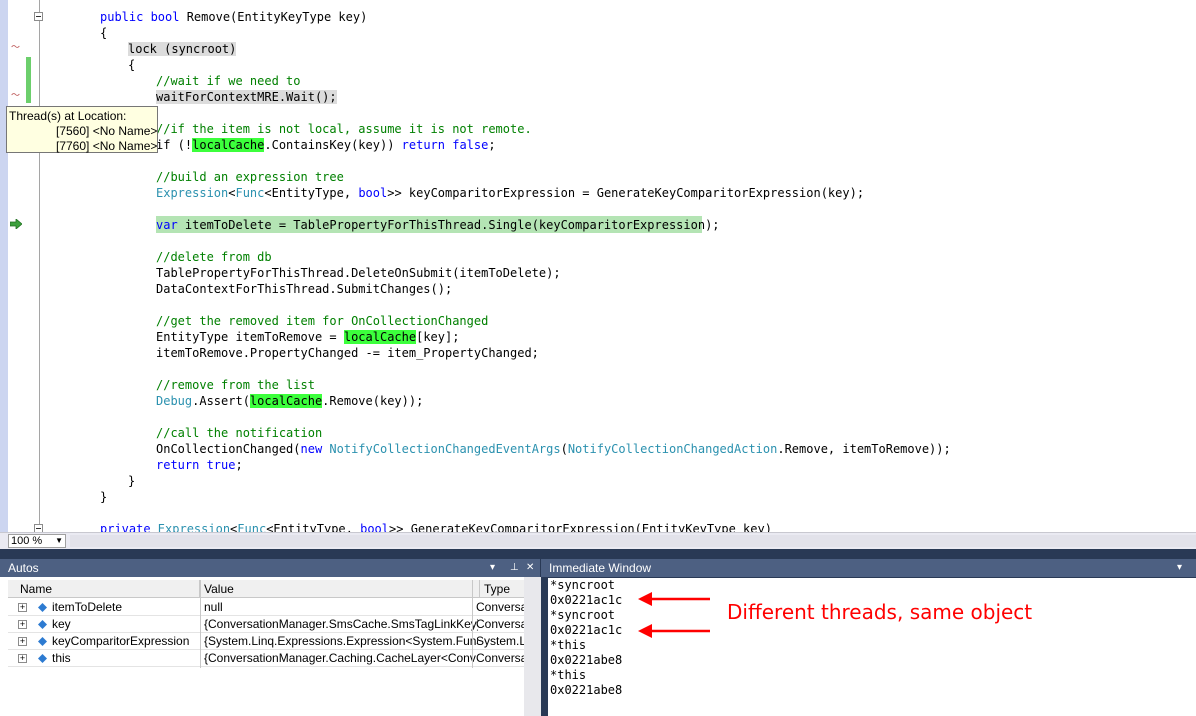  I want to click on code-token: .Remove, itemToRemove));, so click(864, 449).